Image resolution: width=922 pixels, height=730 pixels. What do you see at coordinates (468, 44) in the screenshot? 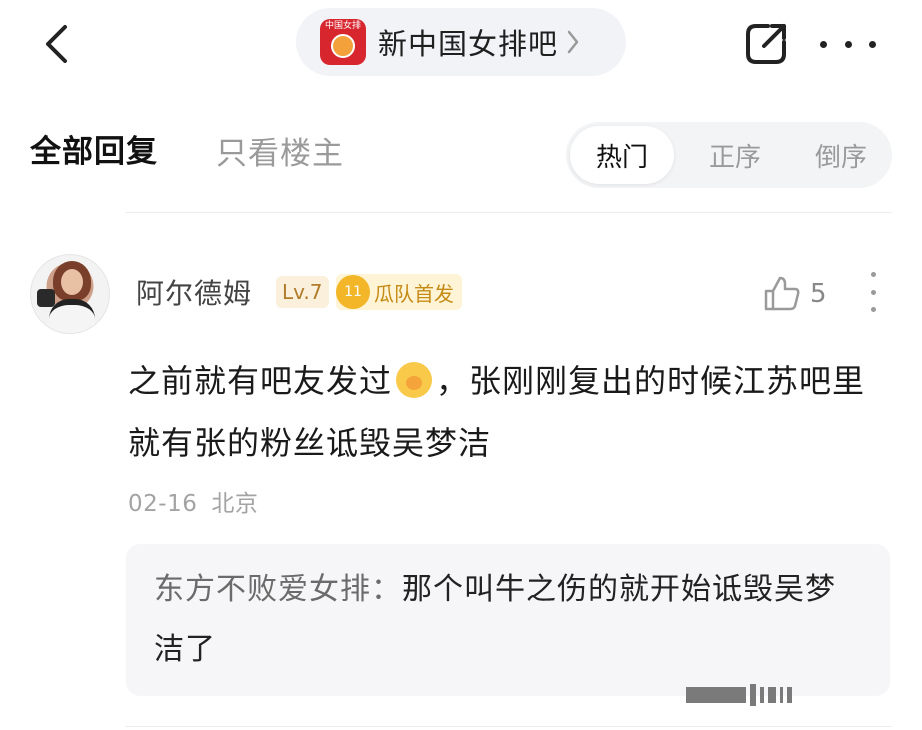
I see `forum-name: 新中国女排吧` at bounding box center [468, 44].